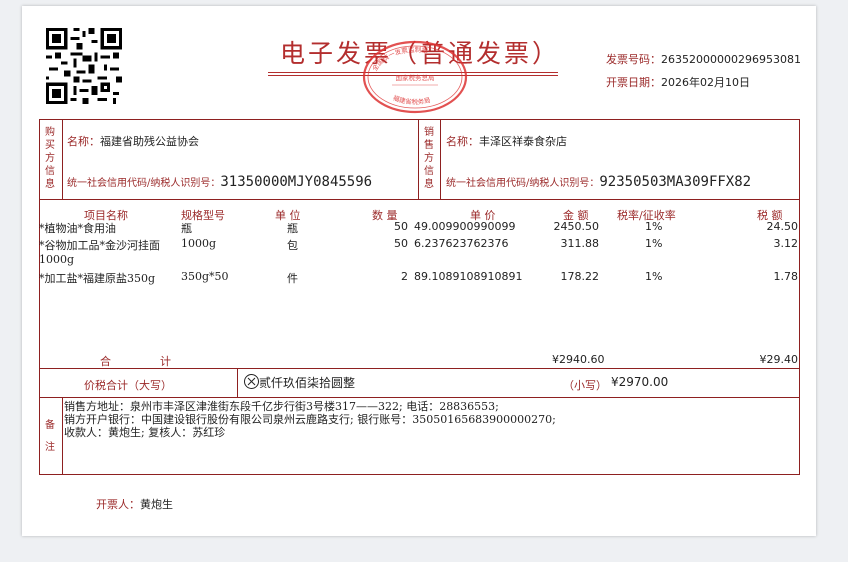  I want to click on item-tax: 3.12, so click(786, 243).